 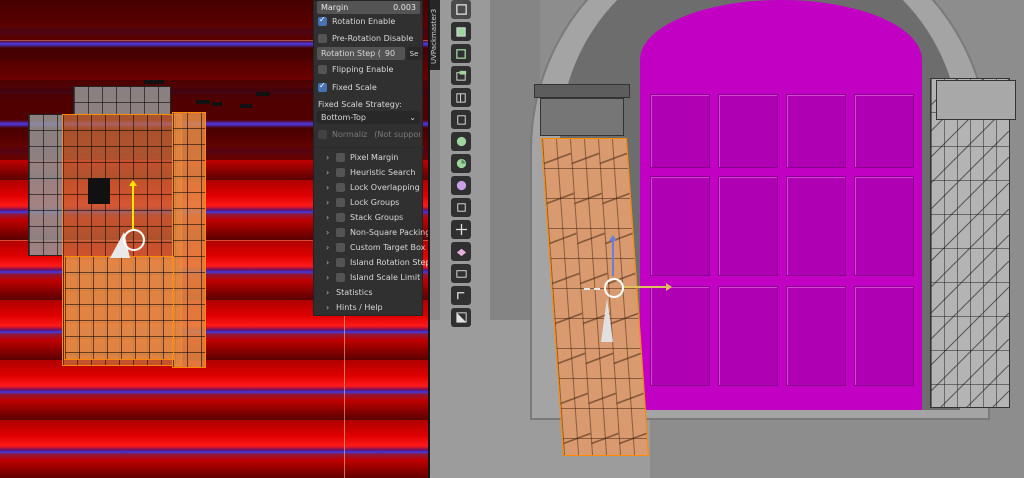 I want to click on section-island-scale-limit: › Island Scale Limit, so click(x=373, y=277).